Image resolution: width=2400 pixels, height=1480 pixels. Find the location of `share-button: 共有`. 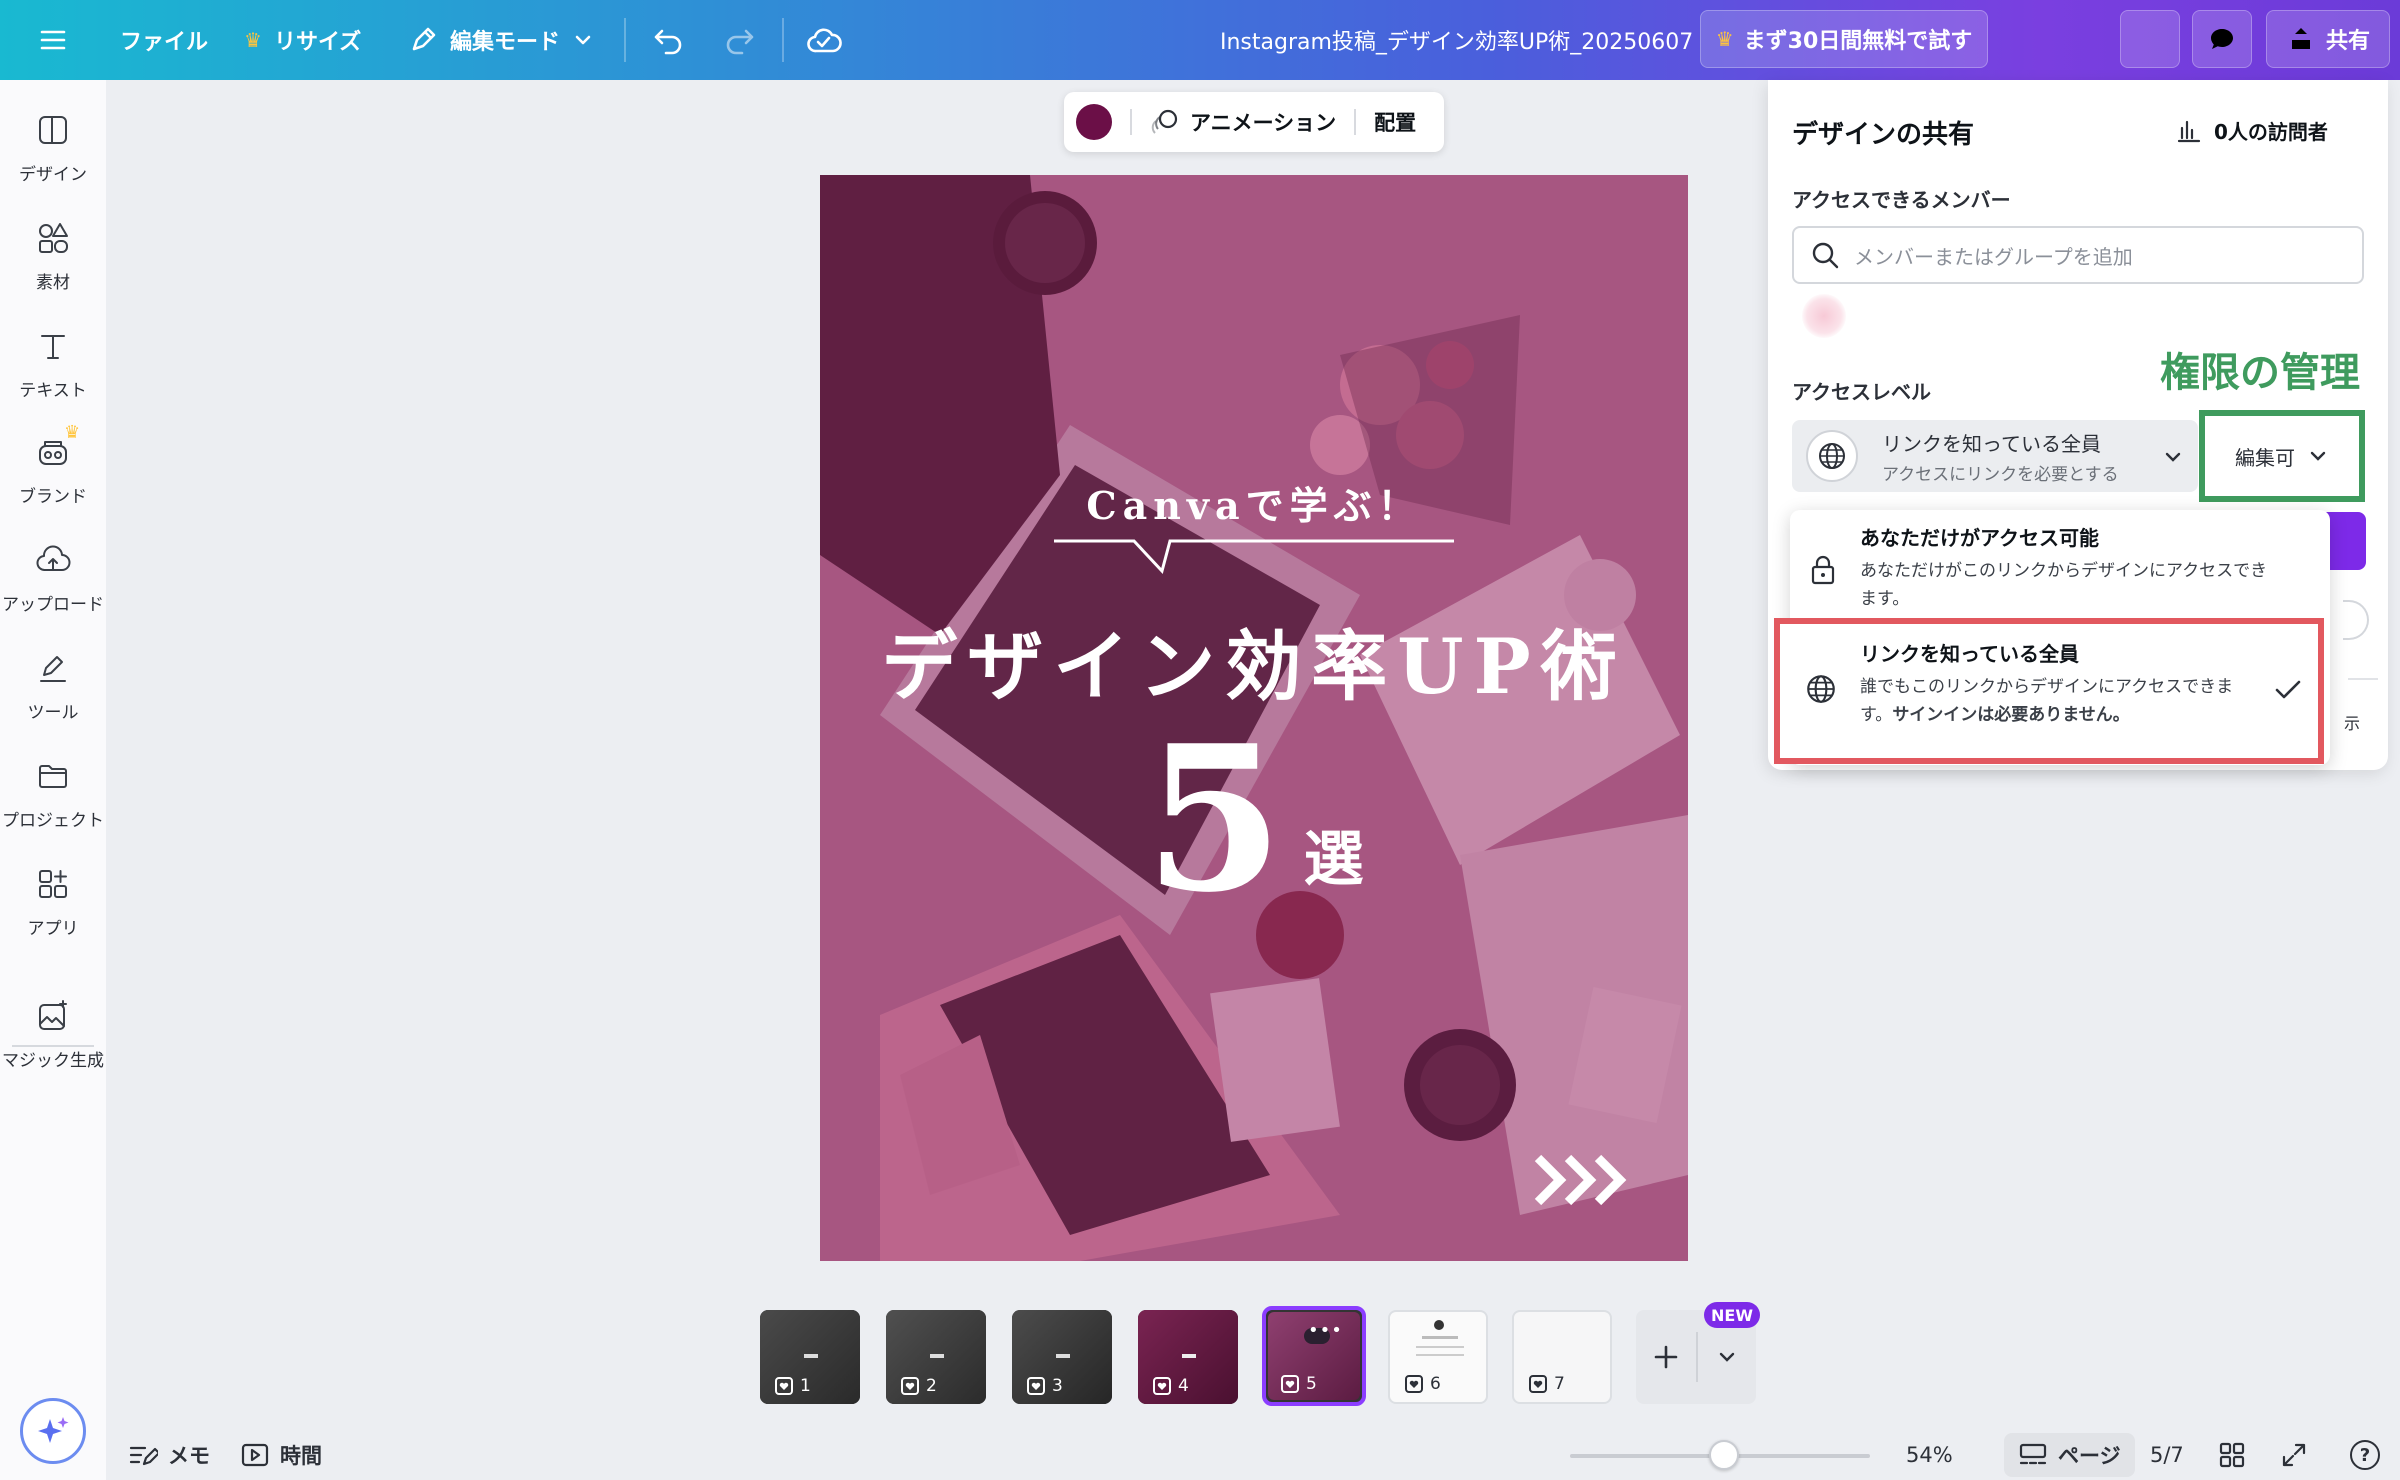

share-button: 共有 is located at coordinates (2328, 39).